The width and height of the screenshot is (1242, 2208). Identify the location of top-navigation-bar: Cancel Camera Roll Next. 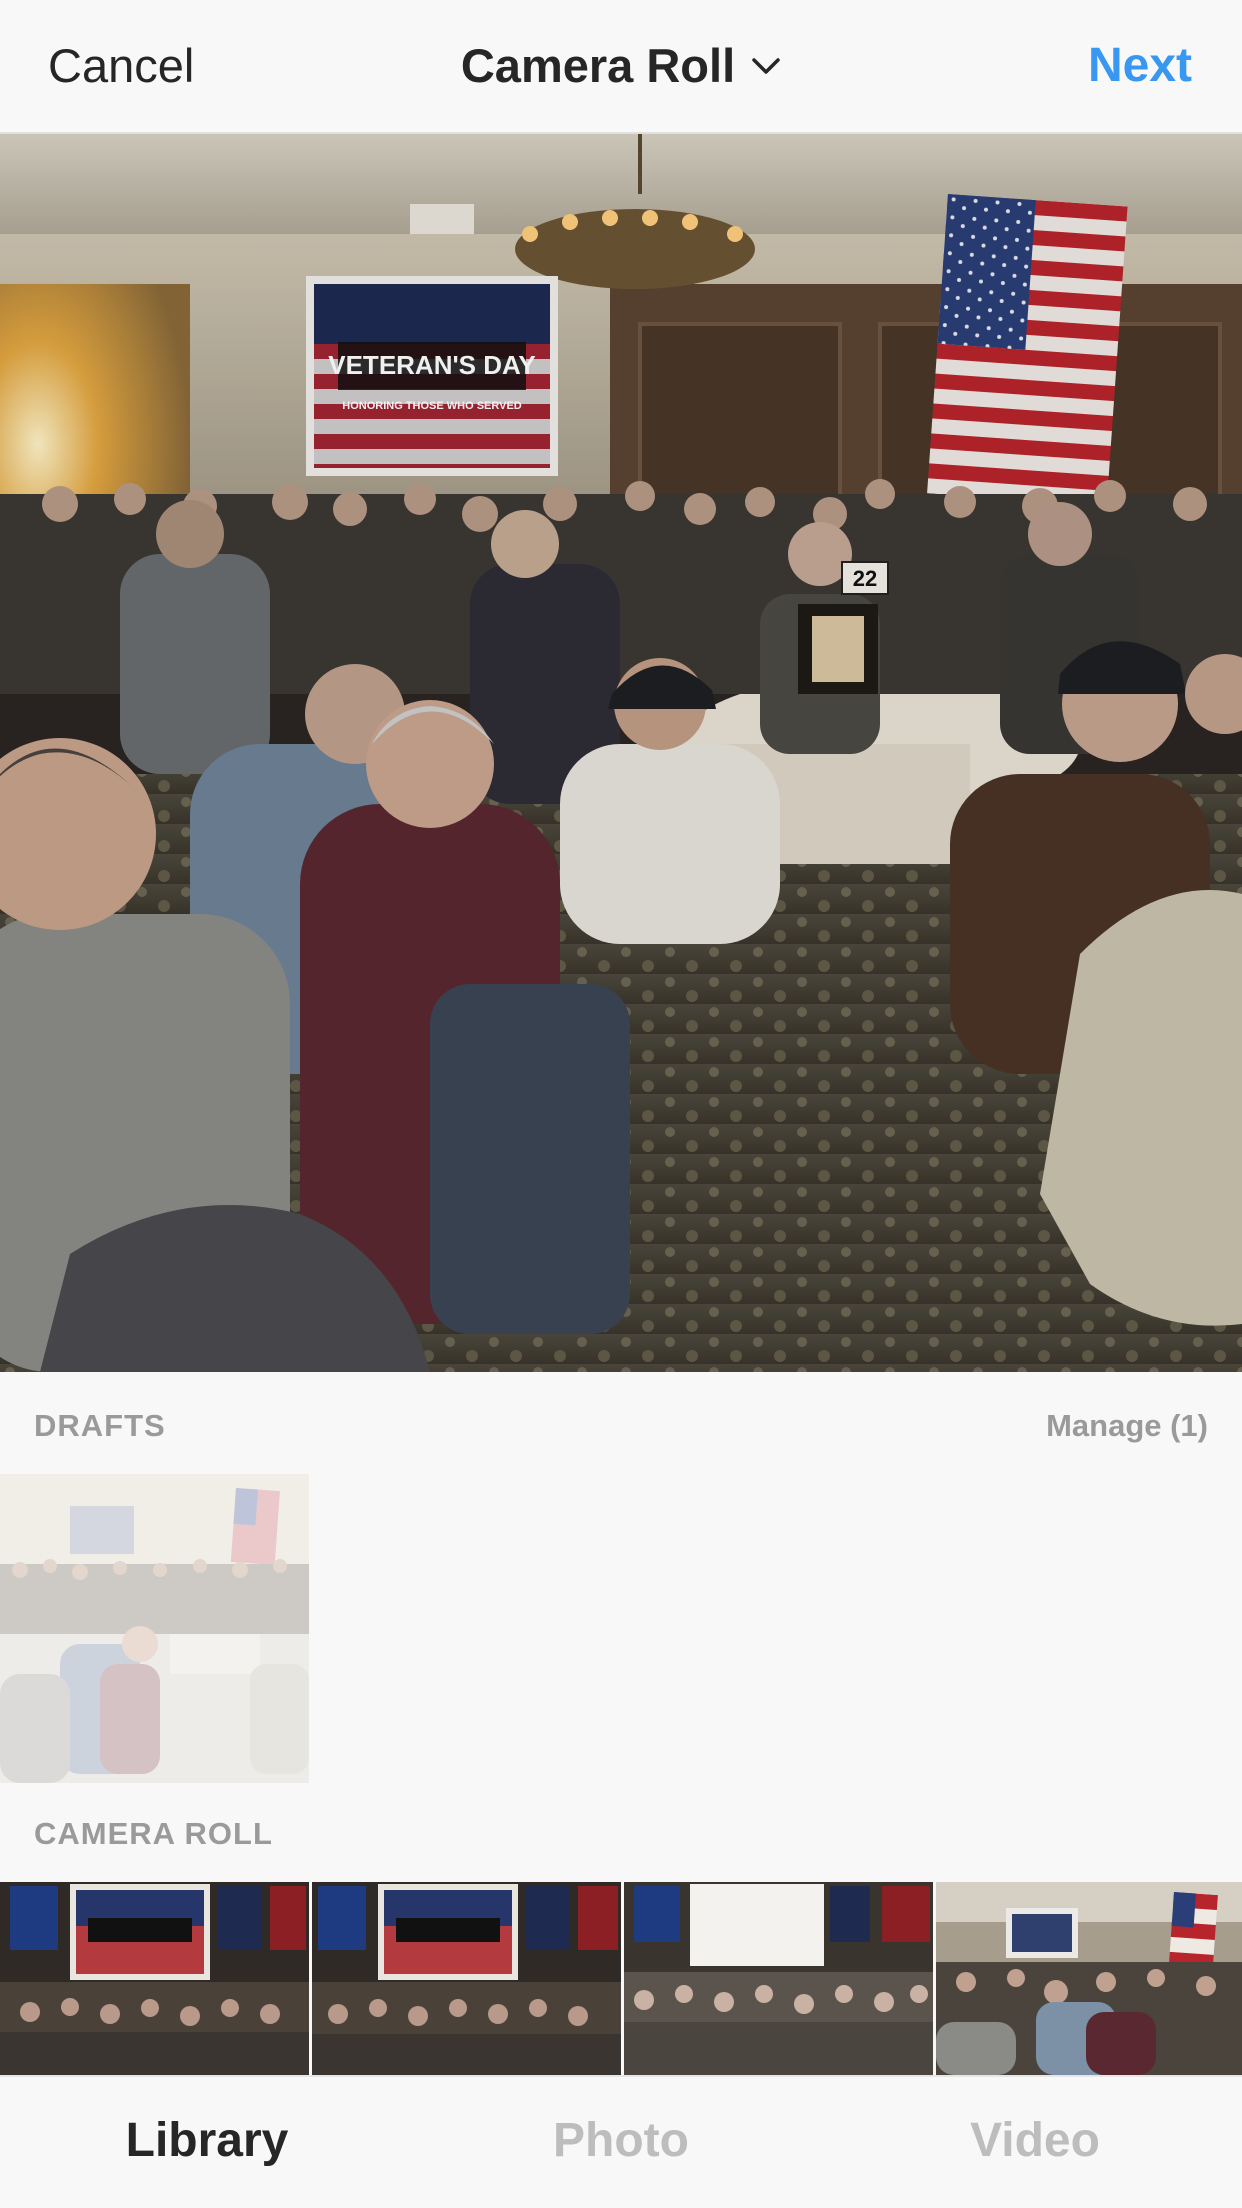
(621, 67).